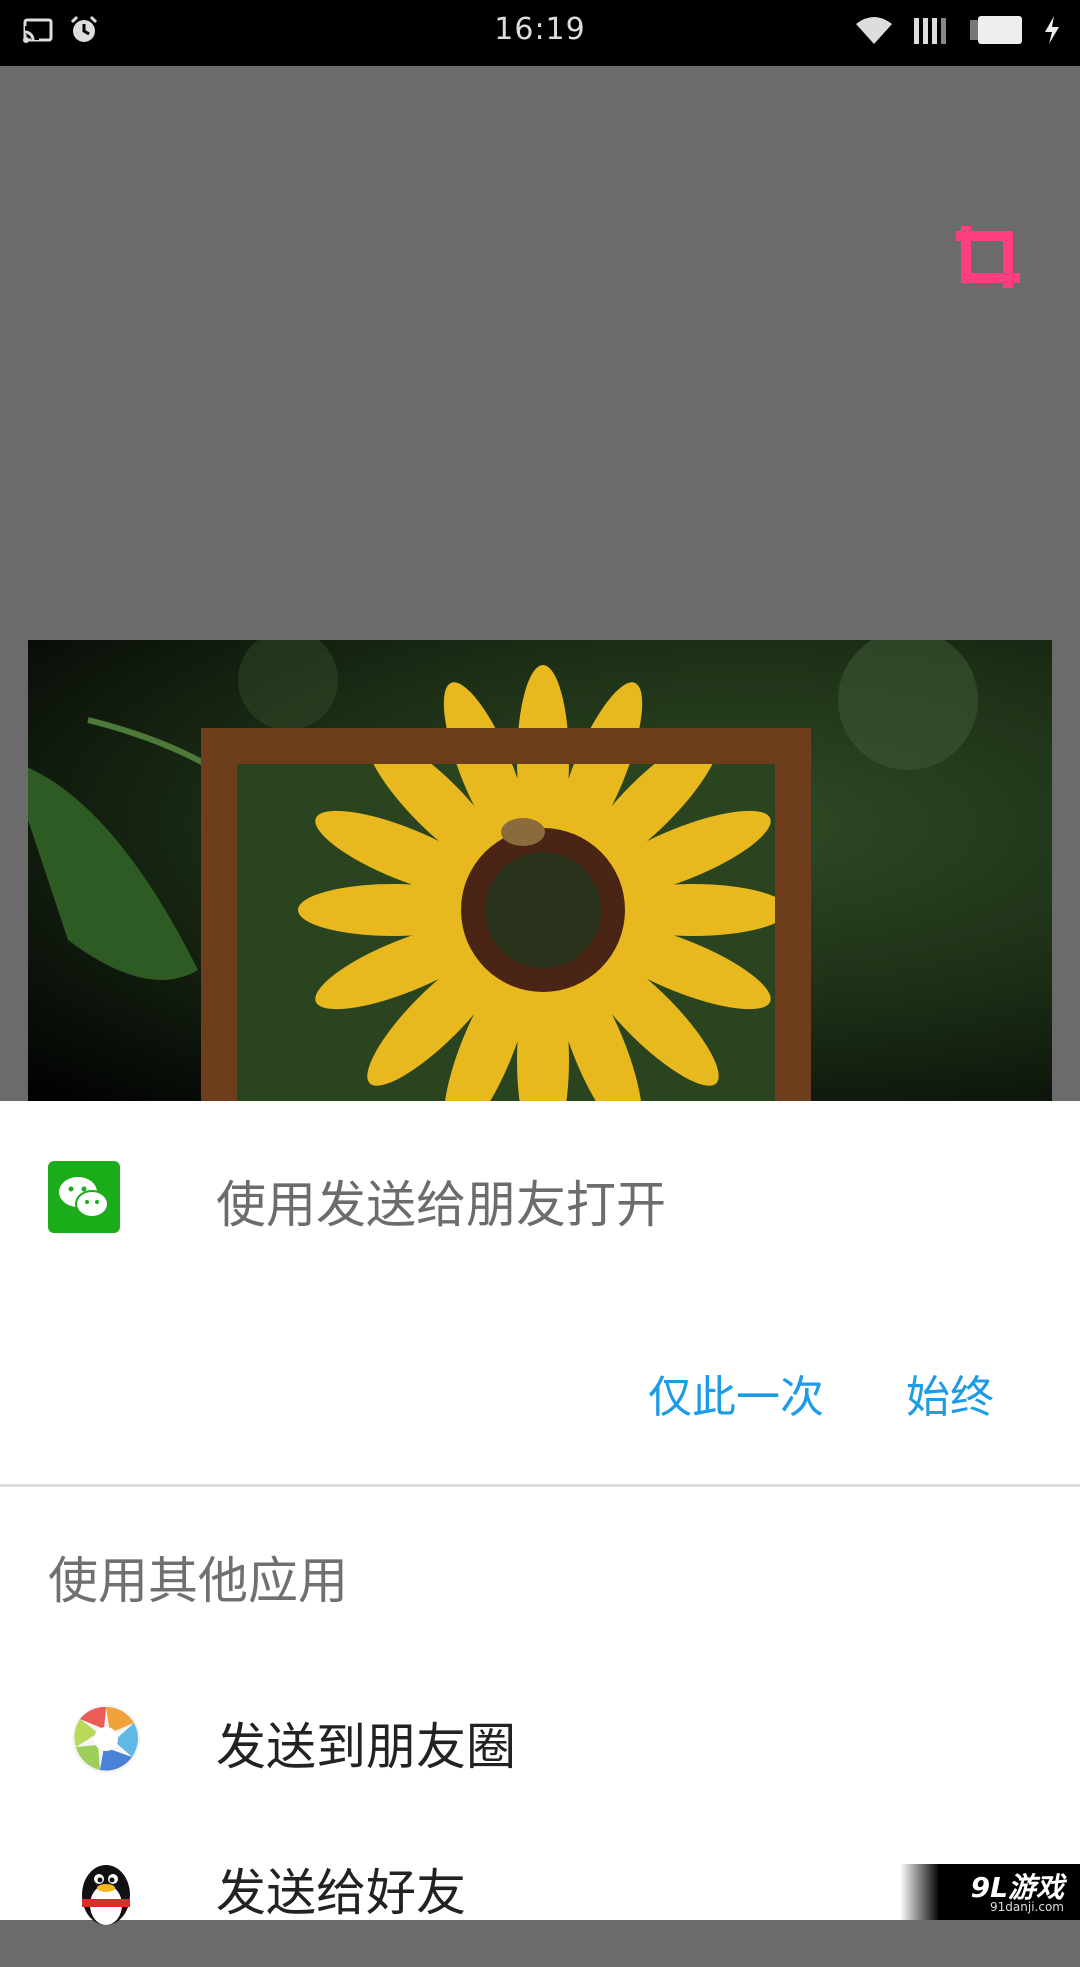 Image resolution: width=1080 pixels, height=1967 pixels. Describe the element at coordinates (106, 1895) in the screenshot. I see `qq-penguin-icon` at that location.